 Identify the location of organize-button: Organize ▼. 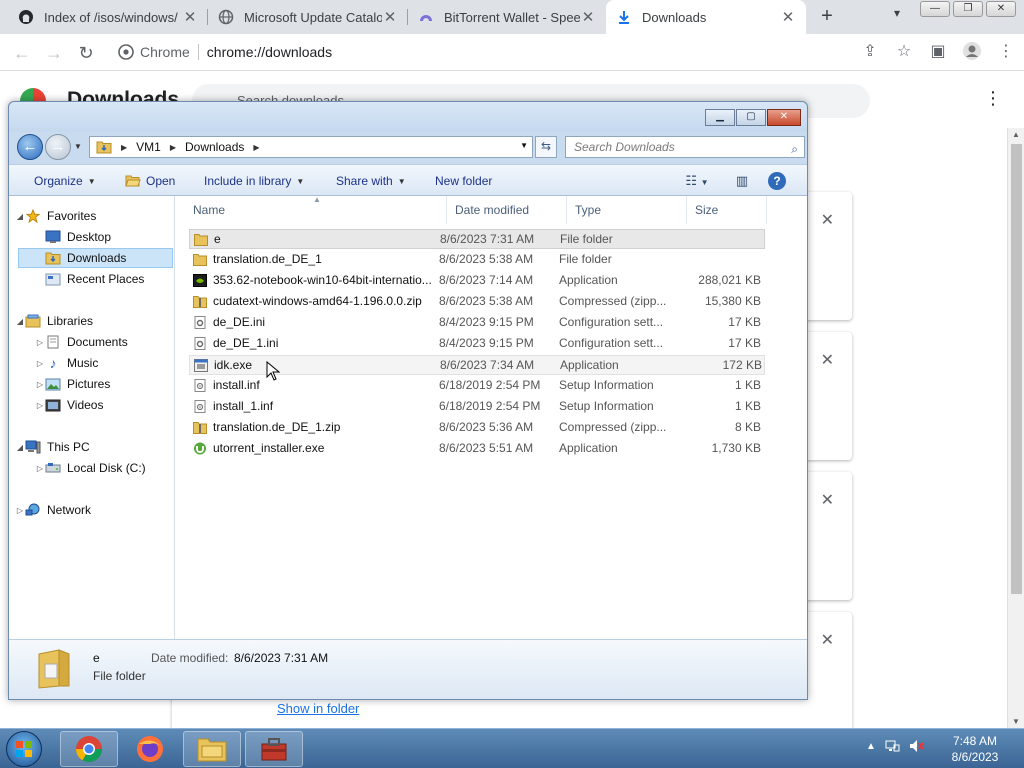
(65, 181).